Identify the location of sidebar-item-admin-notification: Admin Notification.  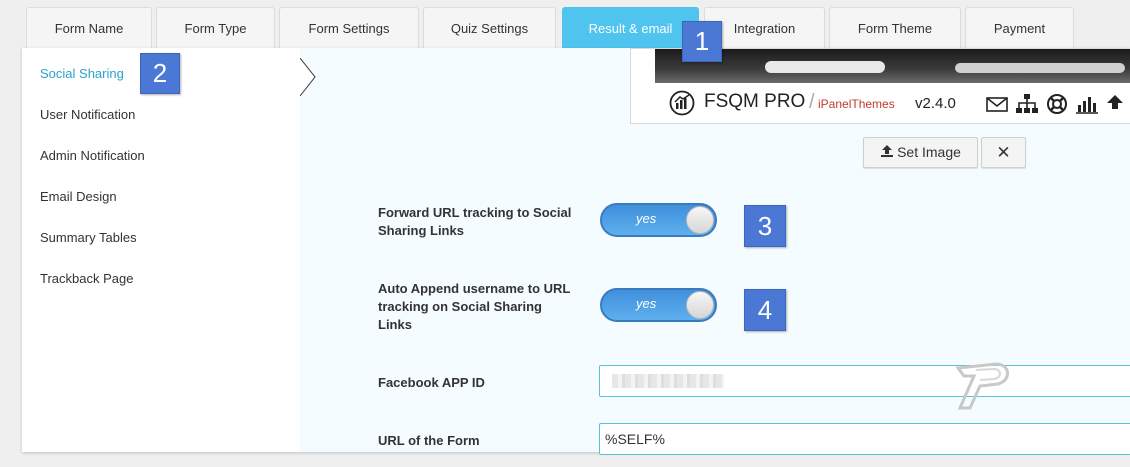
(92, 155).